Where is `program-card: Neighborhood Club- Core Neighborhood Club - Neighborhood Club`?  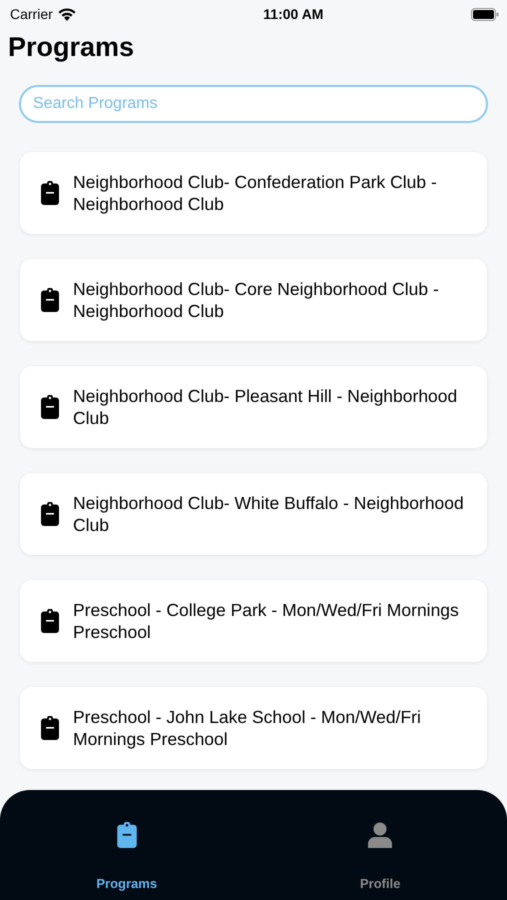
program-card: Neighborhood Club- Core Neighborhood Club - Neighborhood Club is located at coordinates (253, 300).